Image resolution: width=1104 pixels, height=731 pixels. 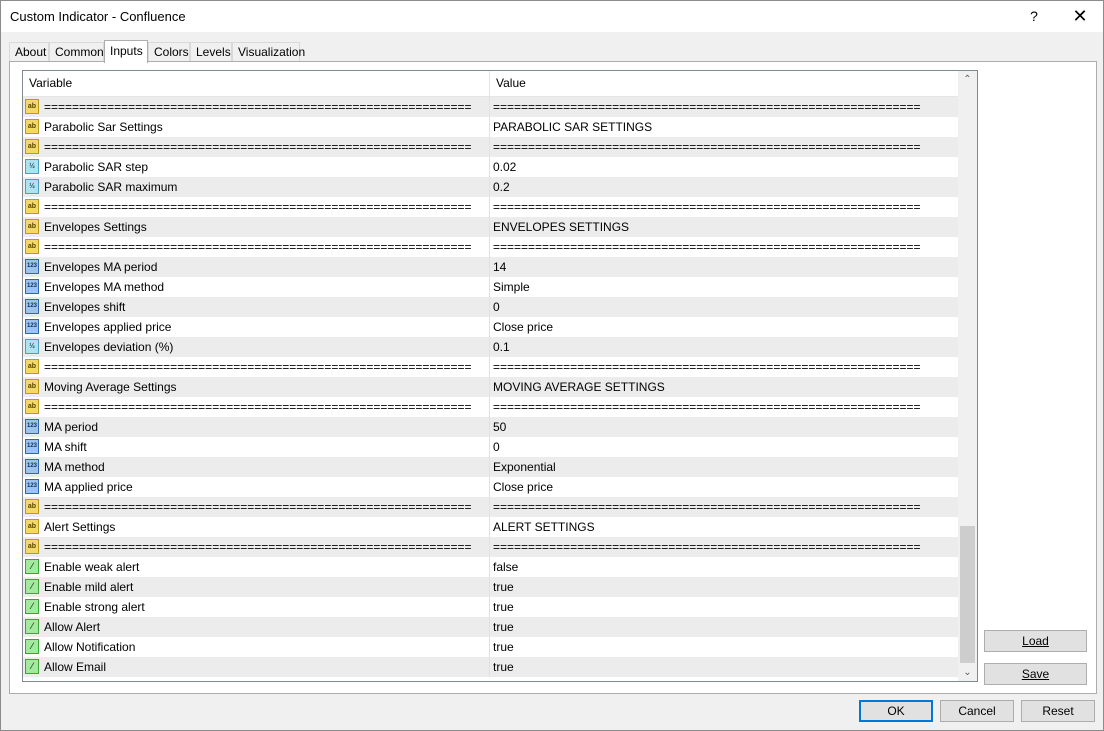 I want to click on value-cell: 0.02, so click(x=724, y=167).